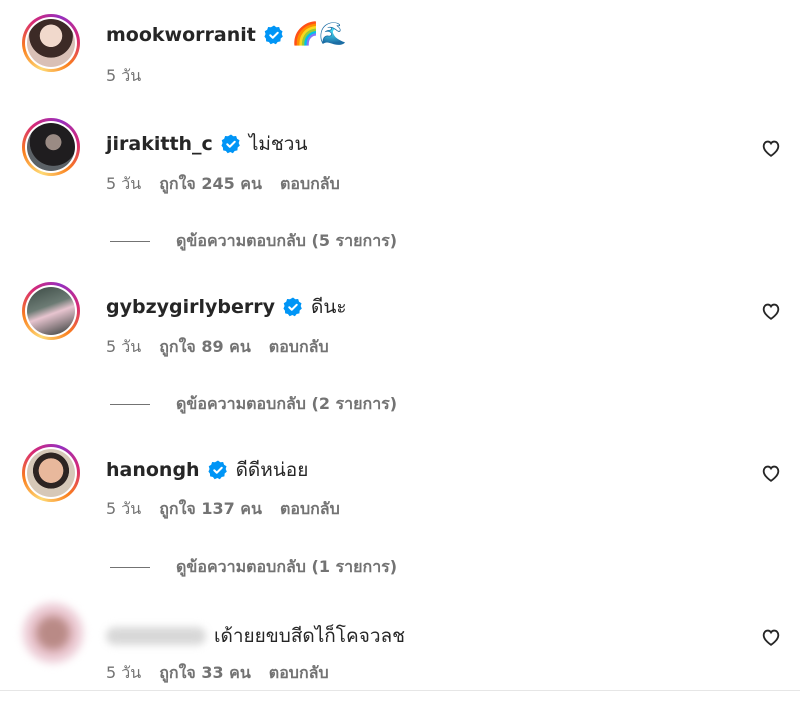 This screenshot has width=800, height=714. What do you see at coordinates (278, 144) in the screenshot?
I see `comment-text: ไม่ชวน` at bounding box center [278, 144].